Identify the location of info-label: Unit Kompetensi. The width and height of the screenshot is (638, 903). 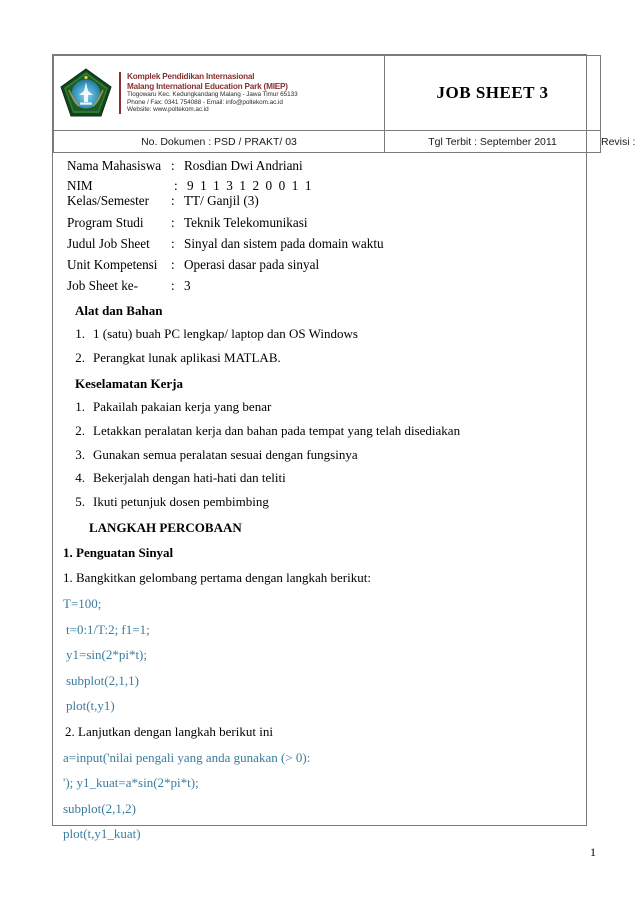
(112, 264).